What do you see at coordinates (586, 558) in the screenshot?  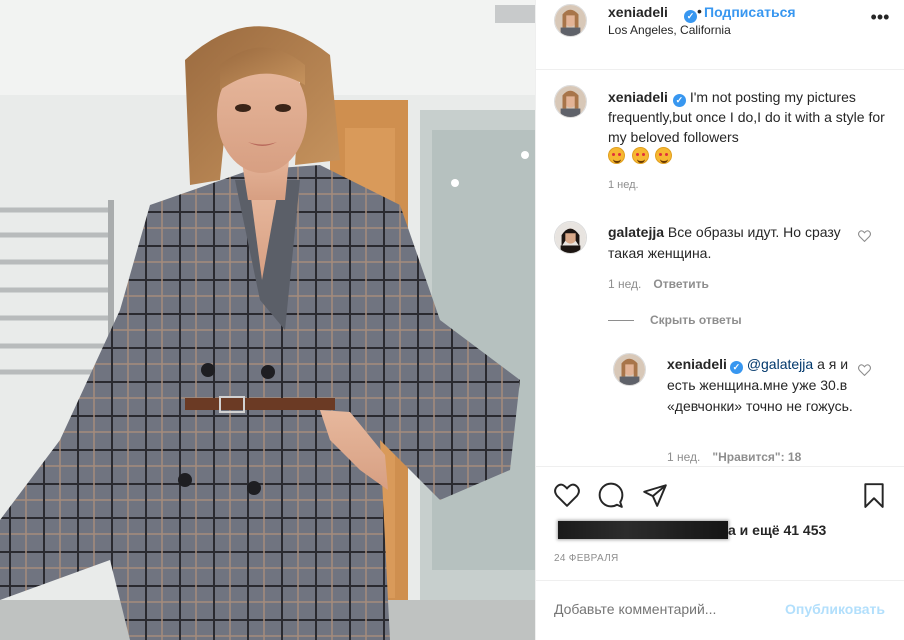 I see `post-date: 24 ФЕВРАЛЯ` at bounding box center [586, 558].